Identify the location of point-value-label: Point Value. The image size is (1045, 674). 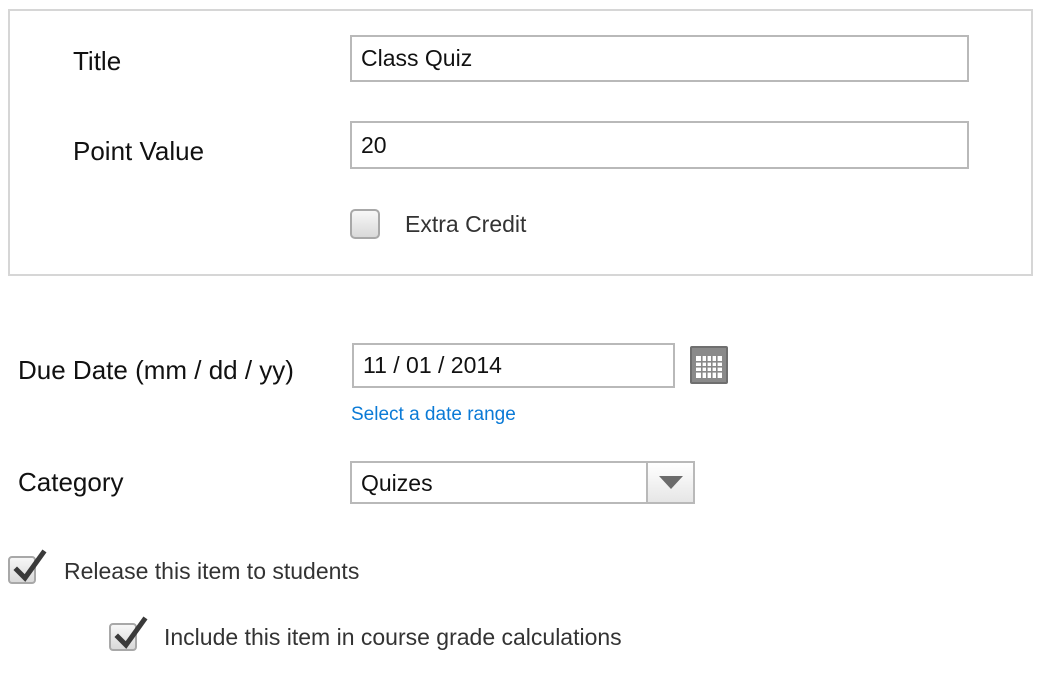
(139, 151).